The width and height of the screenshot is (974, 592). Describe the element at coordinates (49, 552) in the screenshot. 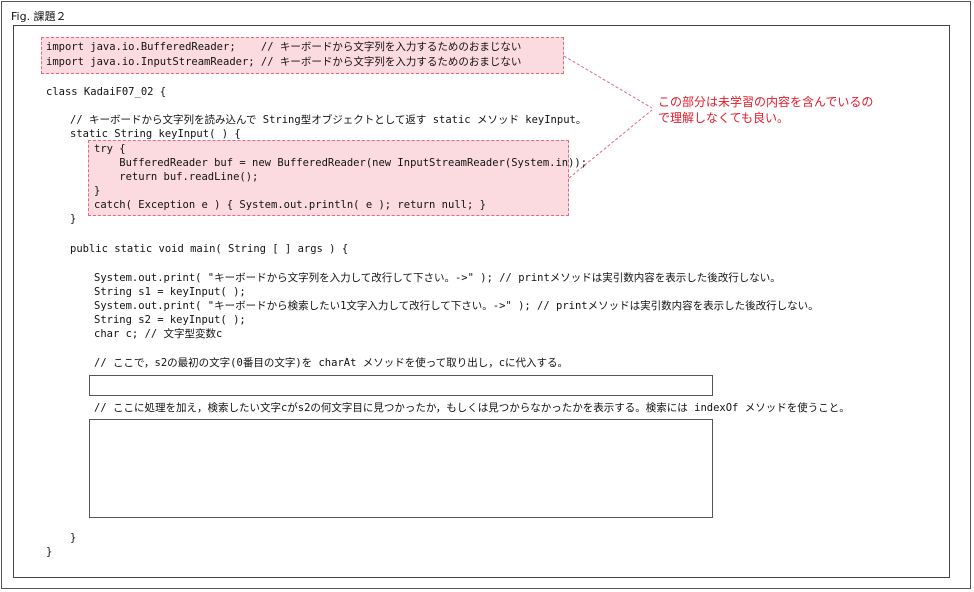

I see `class-close-brace: }` at that location.